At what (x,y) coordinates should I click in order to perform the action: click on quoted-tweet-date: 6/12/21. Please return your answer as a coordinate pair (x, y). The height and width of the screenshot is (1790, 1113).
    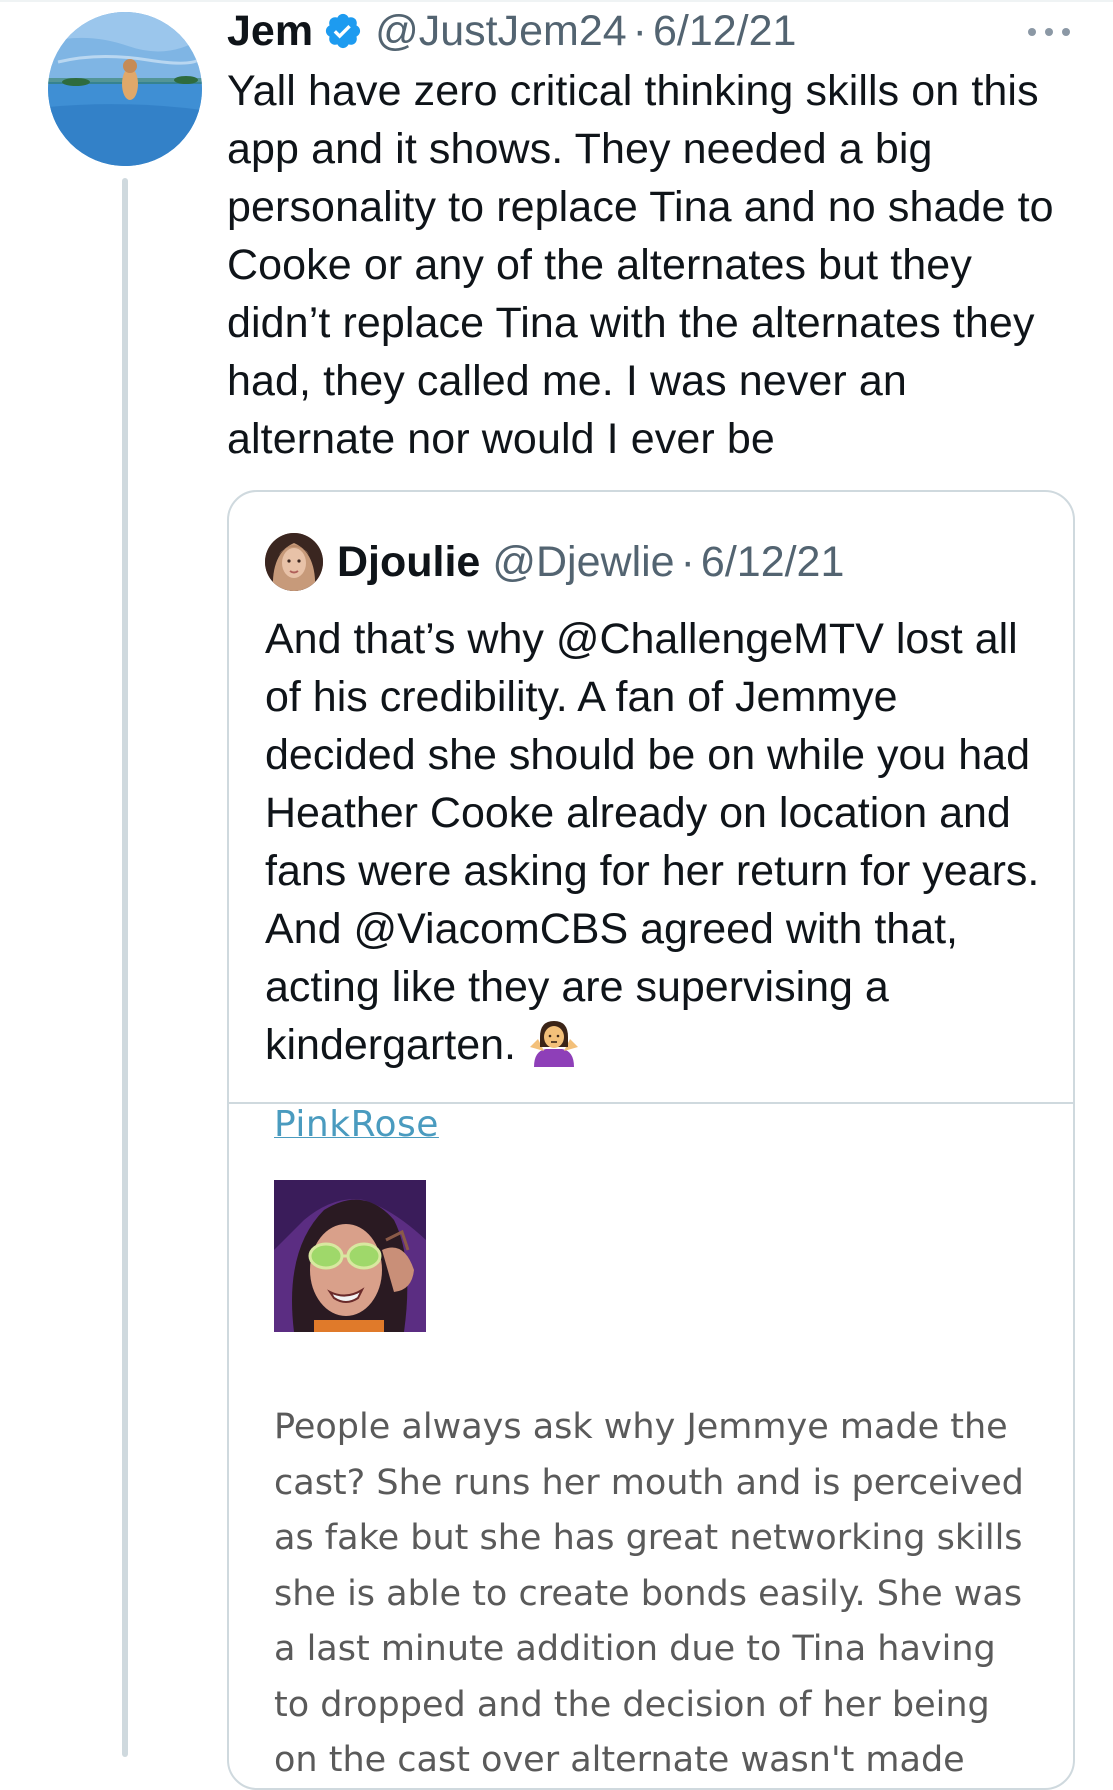
    Looking at the image, I should click on (772, 561).